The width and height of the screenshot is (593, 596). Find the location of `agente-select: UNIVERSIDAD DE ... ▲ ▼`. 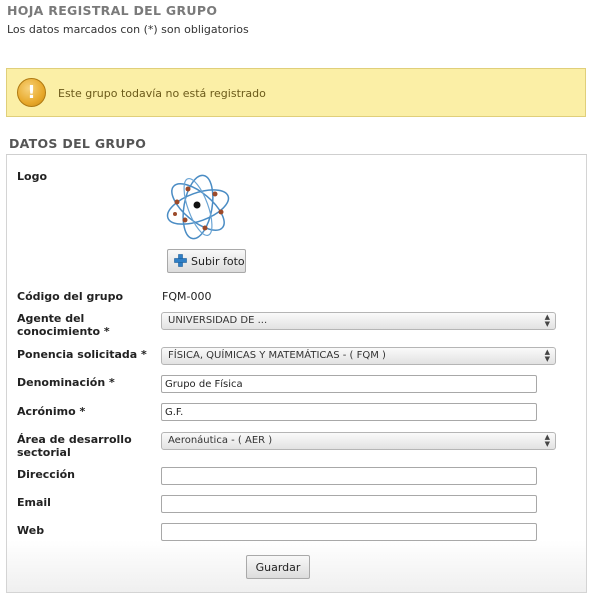

agente-select: UNIVERSIDAD DE ... ▲ ▼ is located at coordinates (358, 321).